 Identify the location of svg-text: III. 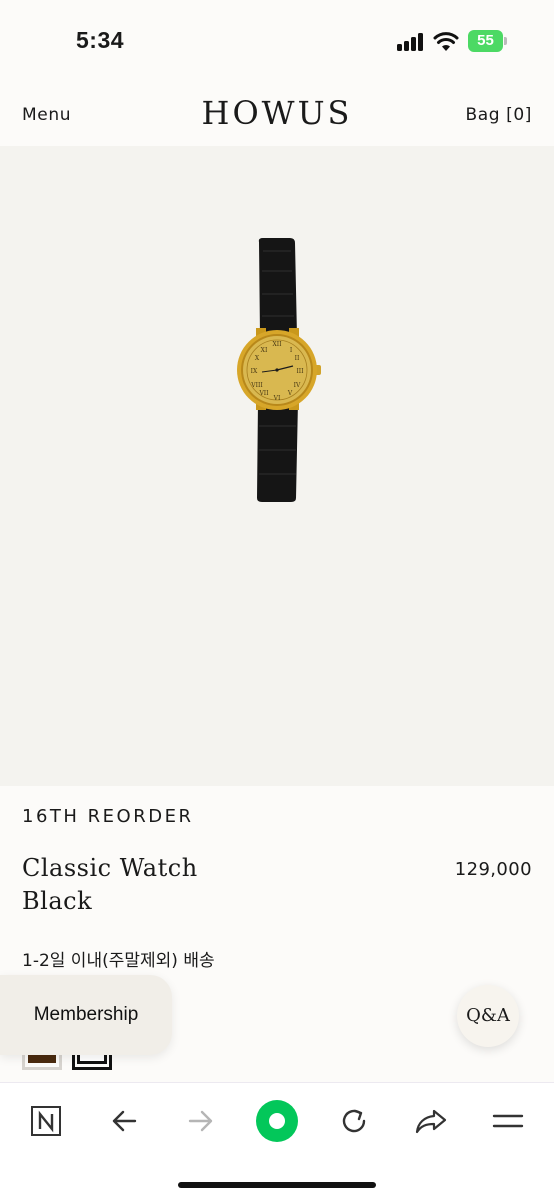
(300, 371).